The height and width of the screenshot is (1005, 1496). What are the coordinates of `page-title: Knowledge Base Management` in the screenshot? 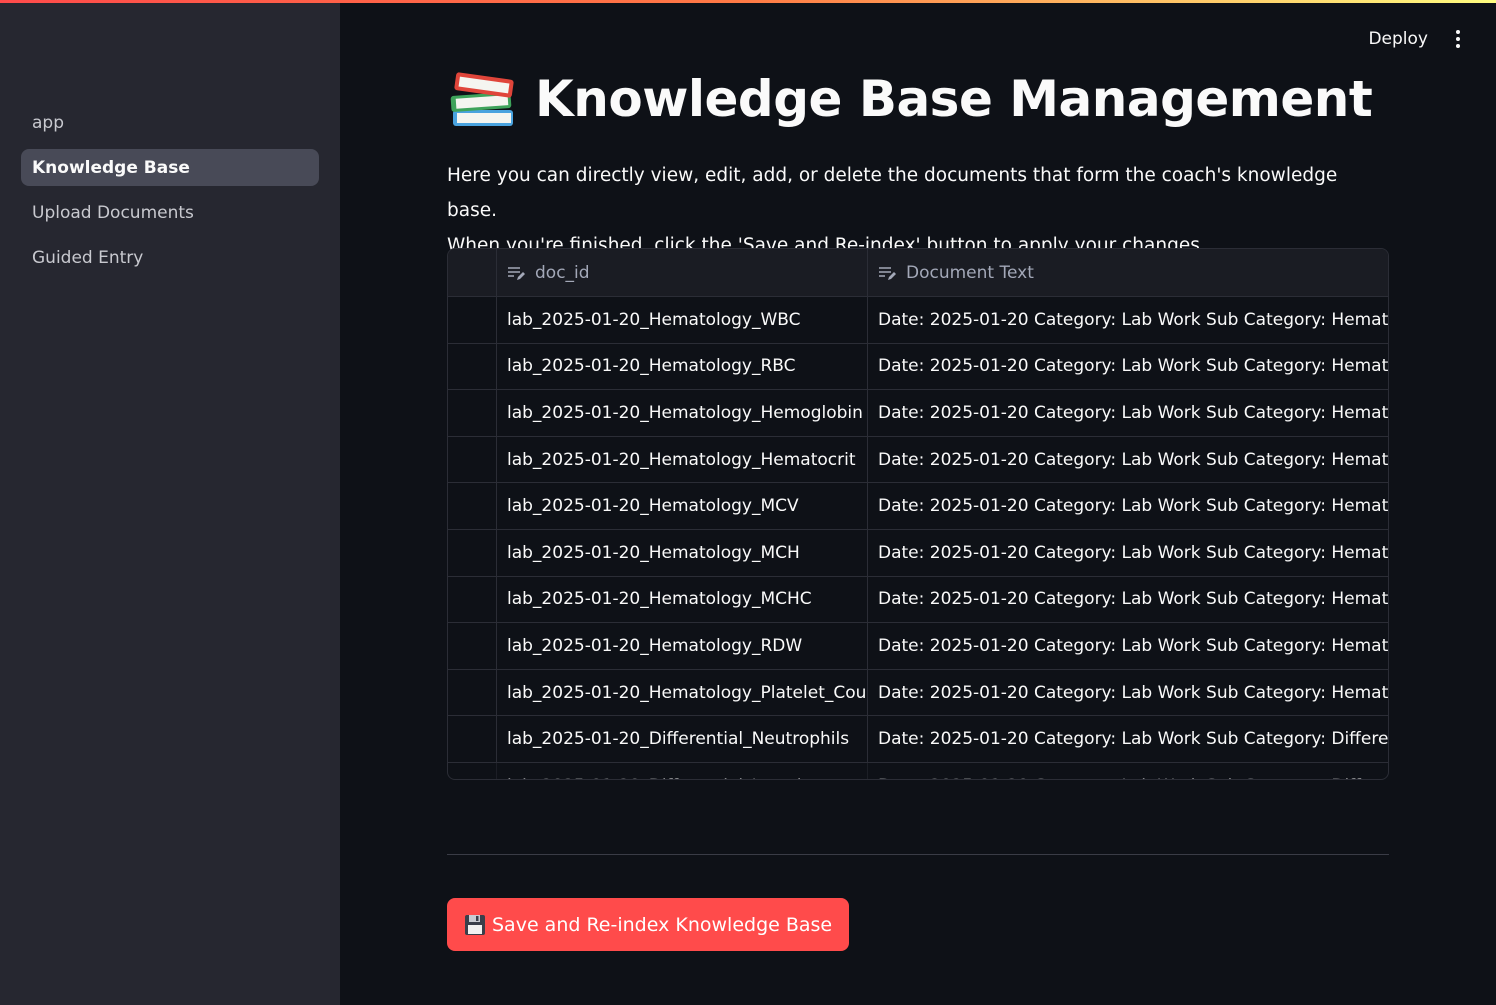 It's located at (910, 99).